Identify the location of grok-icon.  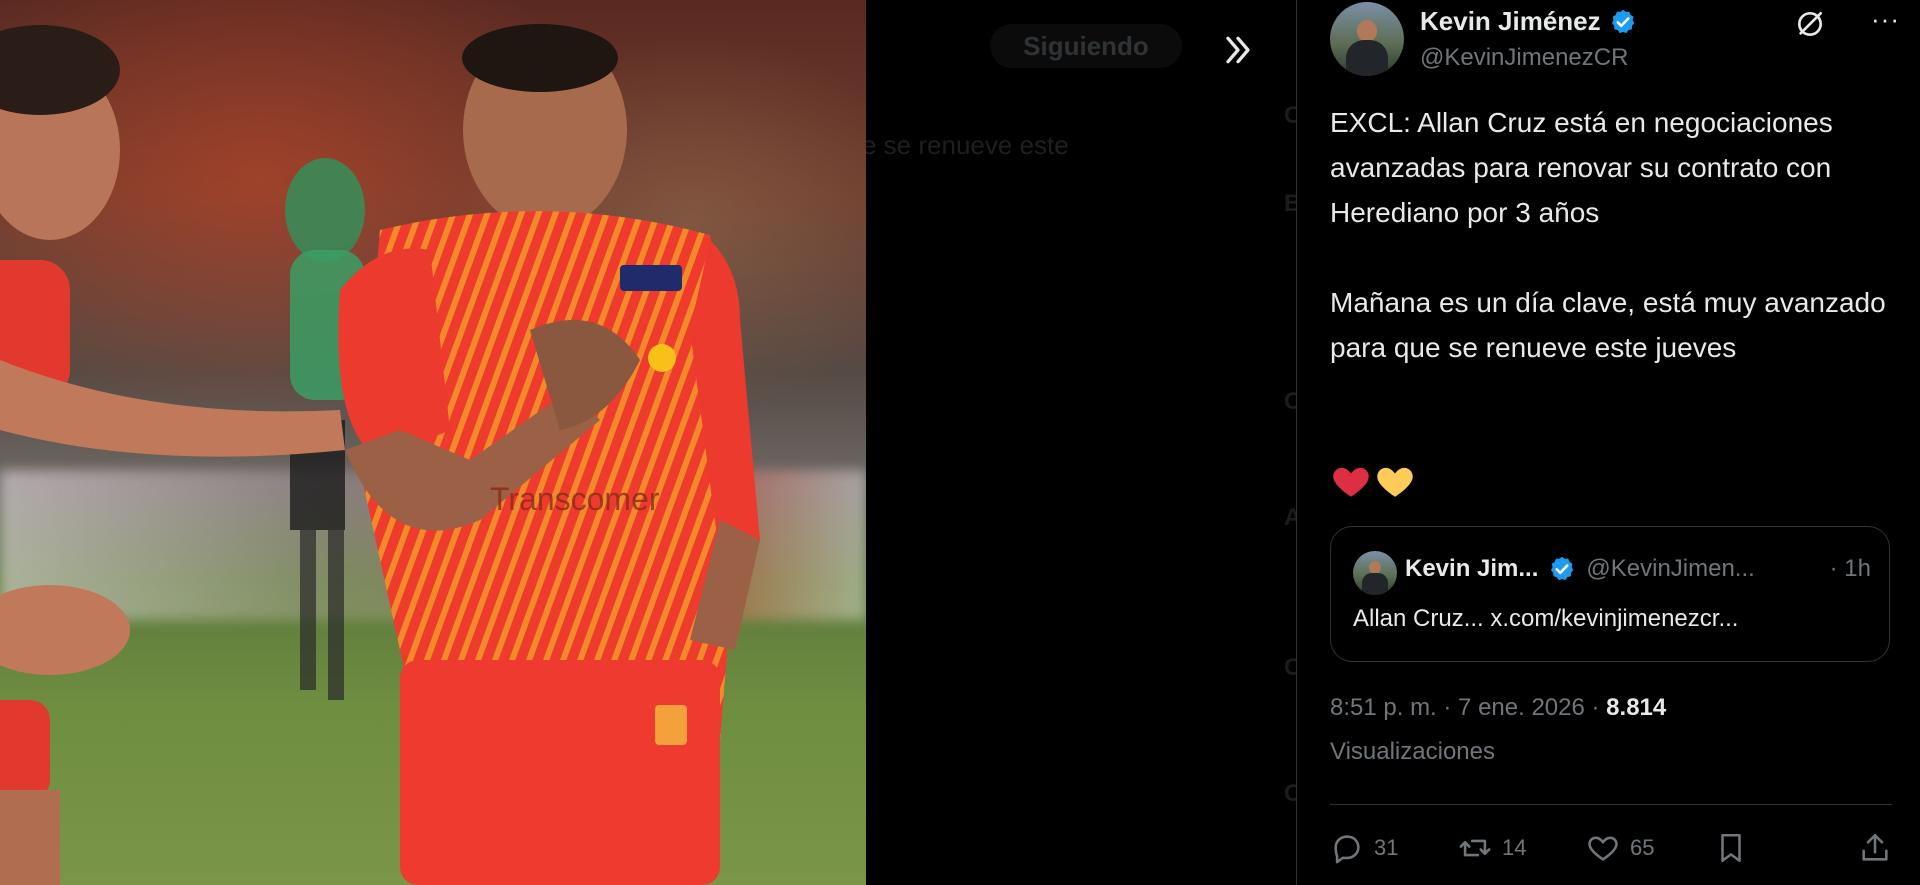
(1810, 24).